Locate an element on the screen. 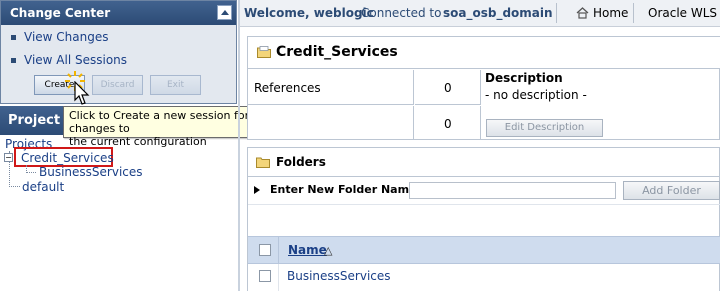 This screenshot has width=720, height=291. references-count: 0 is located at coordinates (448, 88).